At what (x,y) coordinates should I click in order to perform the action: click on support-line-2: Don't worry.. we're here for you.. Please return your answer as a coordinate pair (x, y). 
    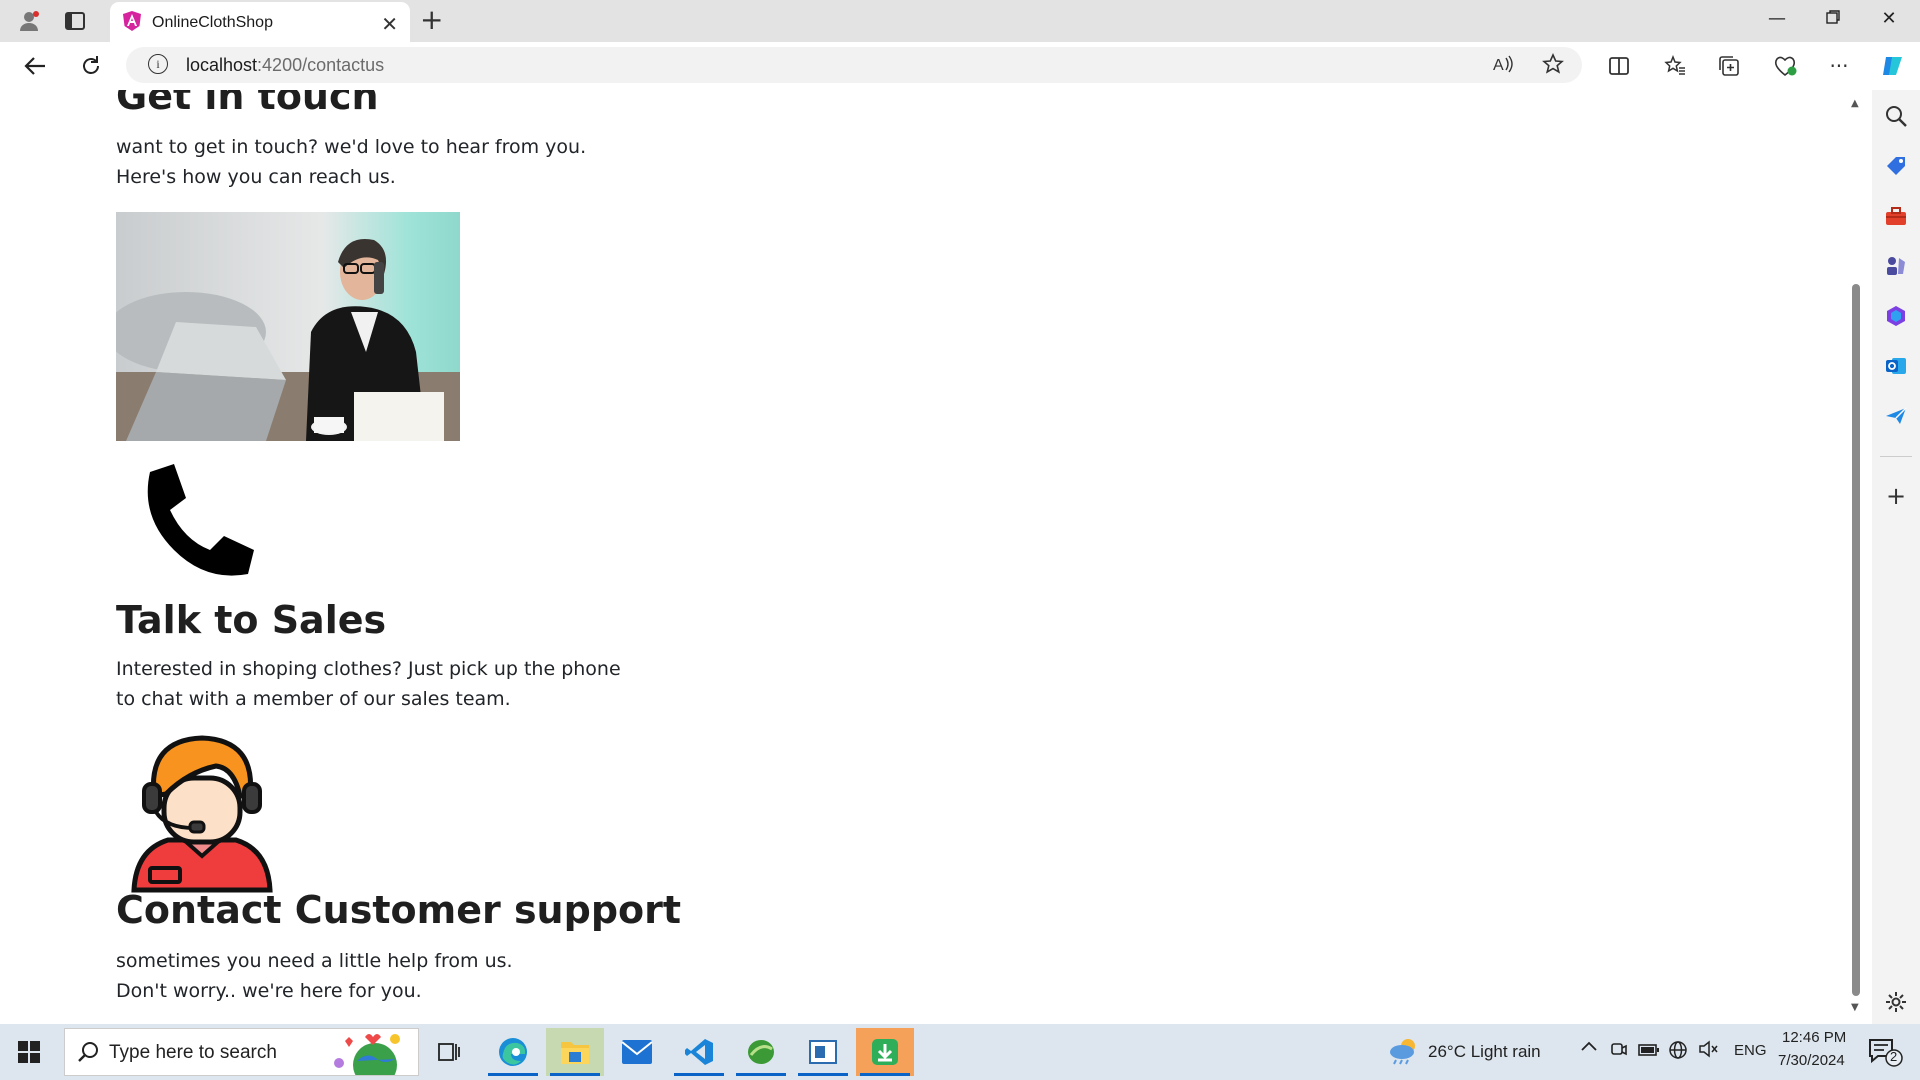
    Looking at the image, I should click on (269, 991).